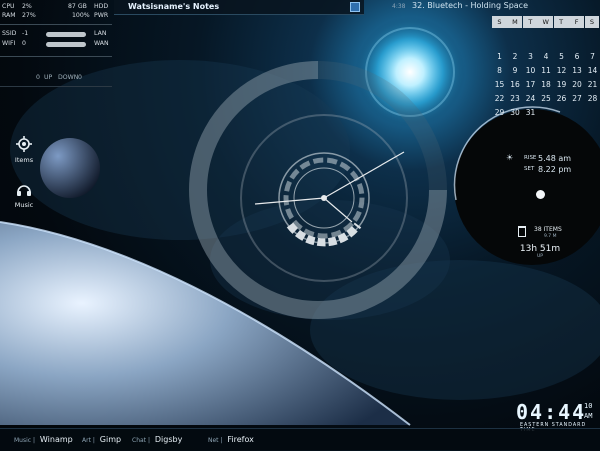 This screenshot has height=451, width=600. What do you see at coordinates (499, 56) in the screenshot?
I see `calendar-day: 1` at bounding box center [499, 56].